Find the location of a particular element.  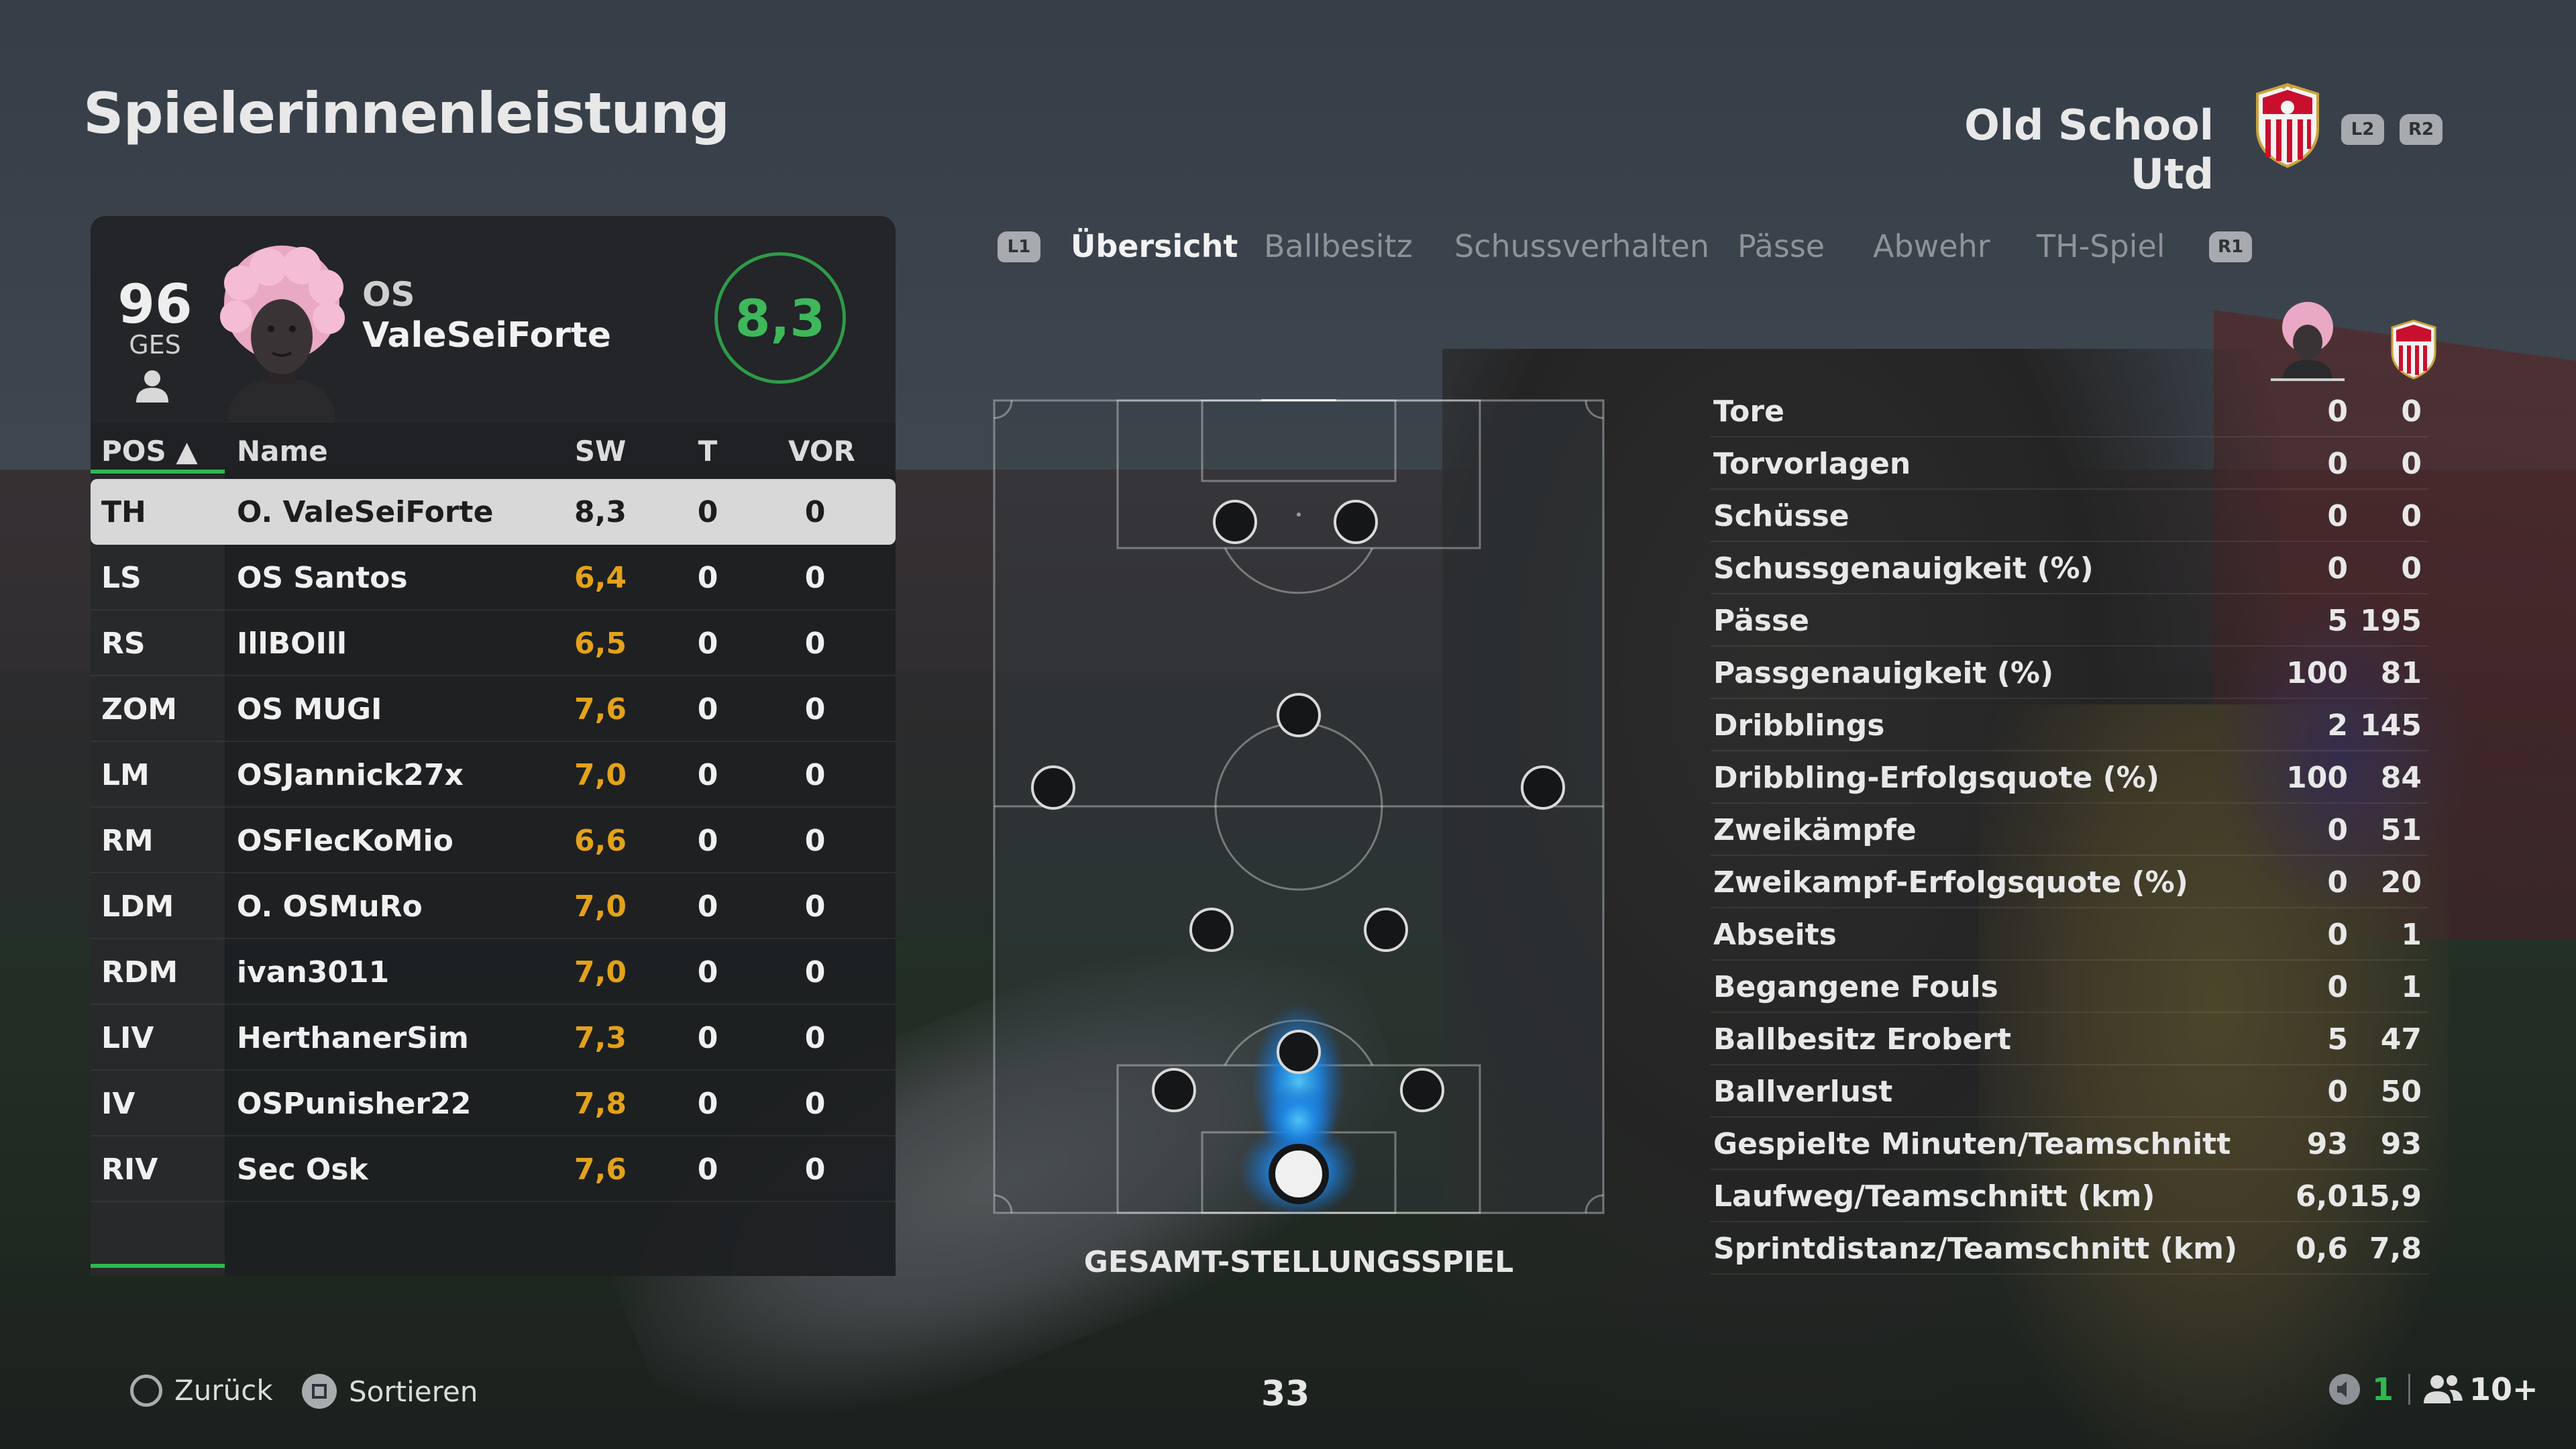

stat-team-value: 50 is located at coordinates (2401, 1092).